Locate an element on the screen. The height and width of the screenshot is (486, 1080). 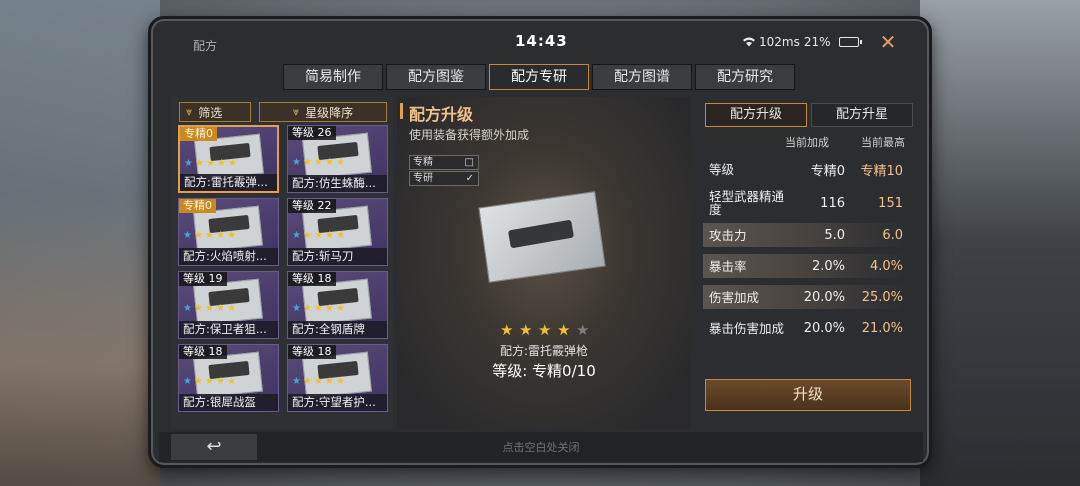
clock: 14:43 is located at coordinates (541, 41).